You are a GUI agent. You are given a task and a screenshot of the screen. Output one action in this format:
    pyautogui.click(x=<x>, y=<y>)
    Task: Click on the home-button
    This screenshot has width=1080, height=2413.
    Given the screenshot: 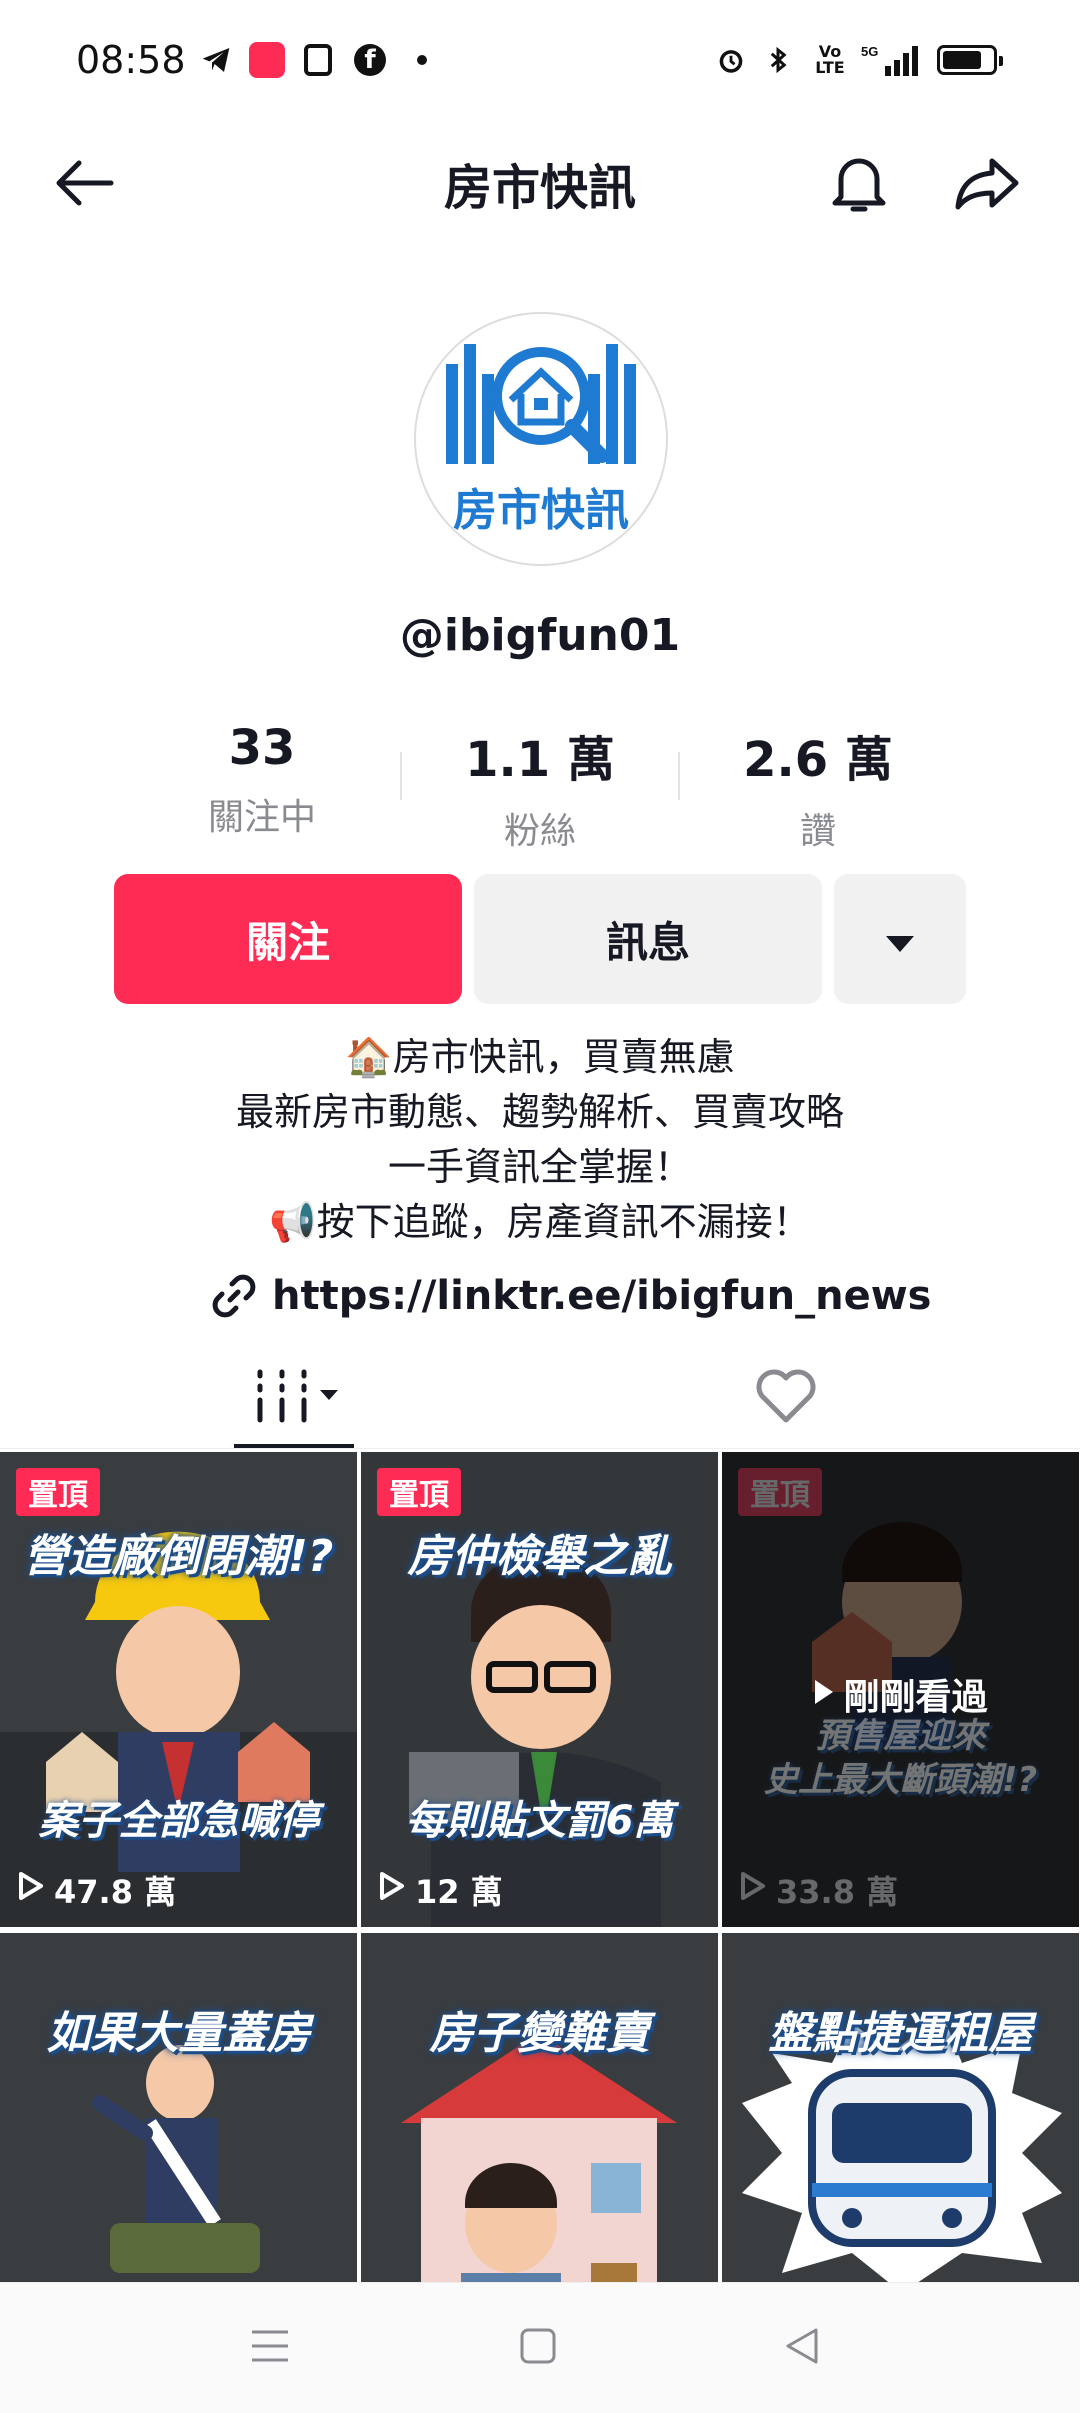 What is the action you would take?
    pyautogui.click(x=538, y=2348)
    